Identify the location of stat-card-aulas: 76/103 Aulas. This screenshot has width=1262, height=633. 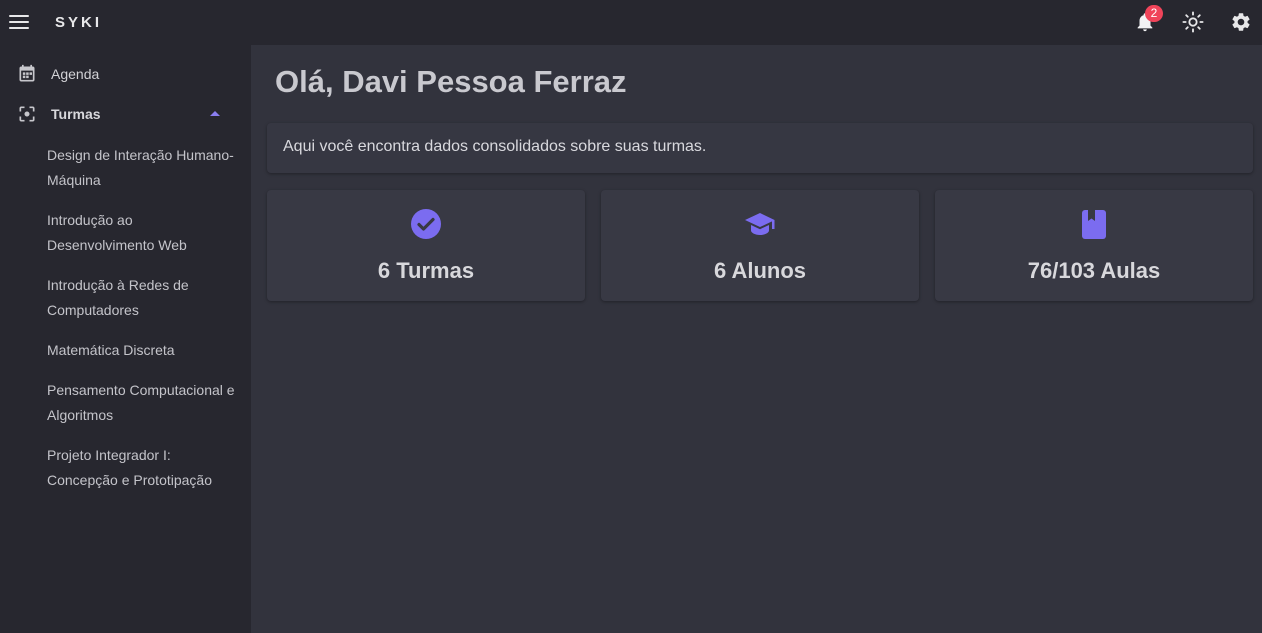
(1094, 245).